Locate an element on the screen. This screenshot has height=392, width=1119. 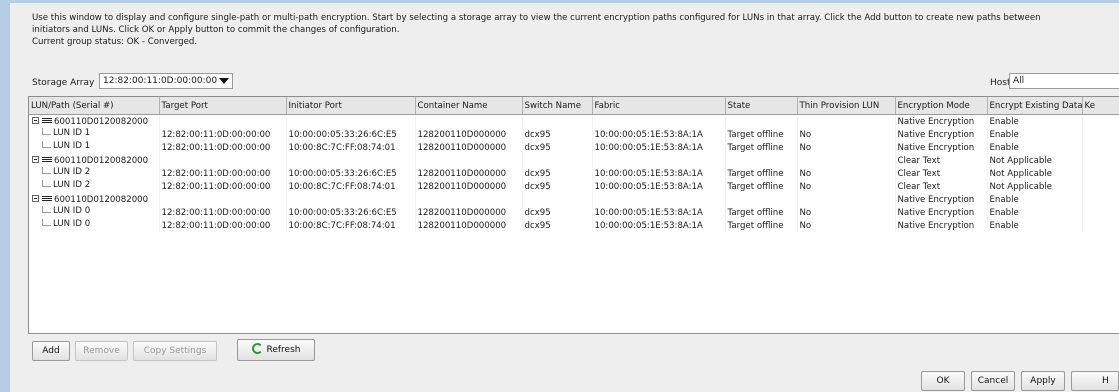
column-header: Switch Name is located at coordinates (557, 106).